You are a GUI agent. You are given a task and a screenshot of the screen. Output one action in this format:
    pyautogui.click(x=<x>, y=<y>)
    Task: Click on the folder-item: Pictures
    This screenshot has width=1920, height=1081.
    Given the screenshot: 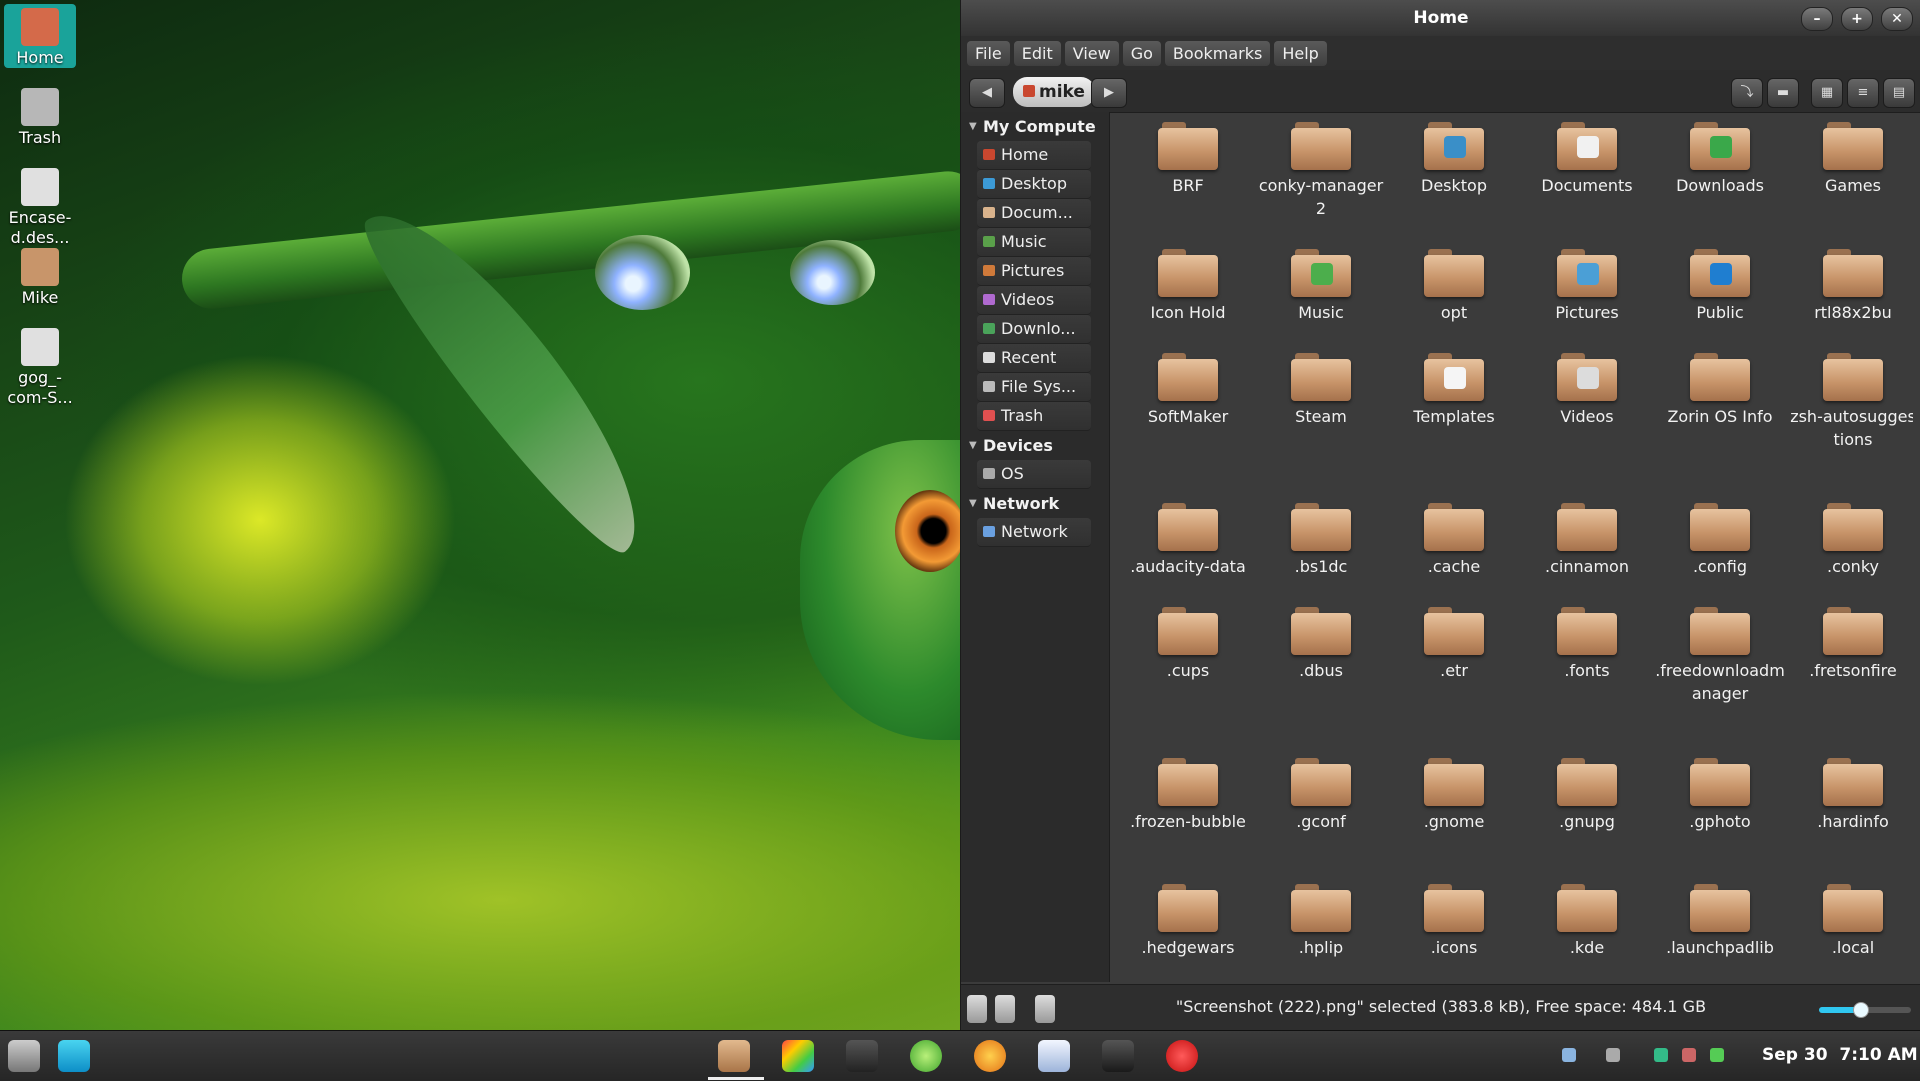 What is the action you would take?
    pyautogui.click(x=1587, y=281)
    